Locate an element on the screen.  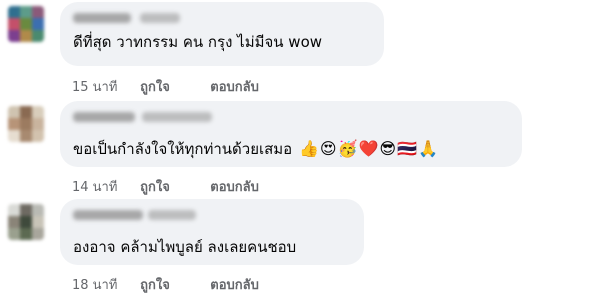
comment-actions: 18 นาที ถูกใจ ตอบกลับ is located at coordinates (165, 284).